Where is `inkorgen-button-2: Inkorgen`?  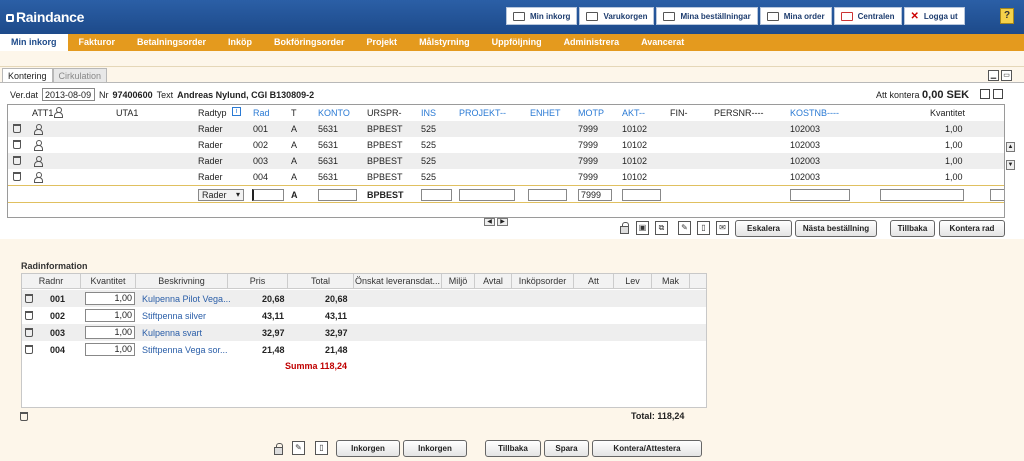
inkorgen-button-2: Inkorgen is located at coordinates (435, 448).